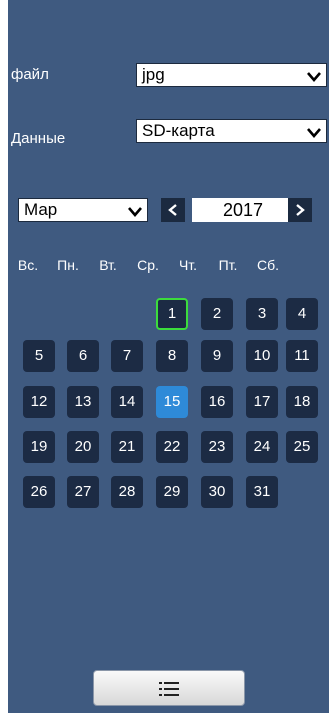  Describe the element at coordinates (262, 492) in the screenshot. I see `day-31: 31` at that location.